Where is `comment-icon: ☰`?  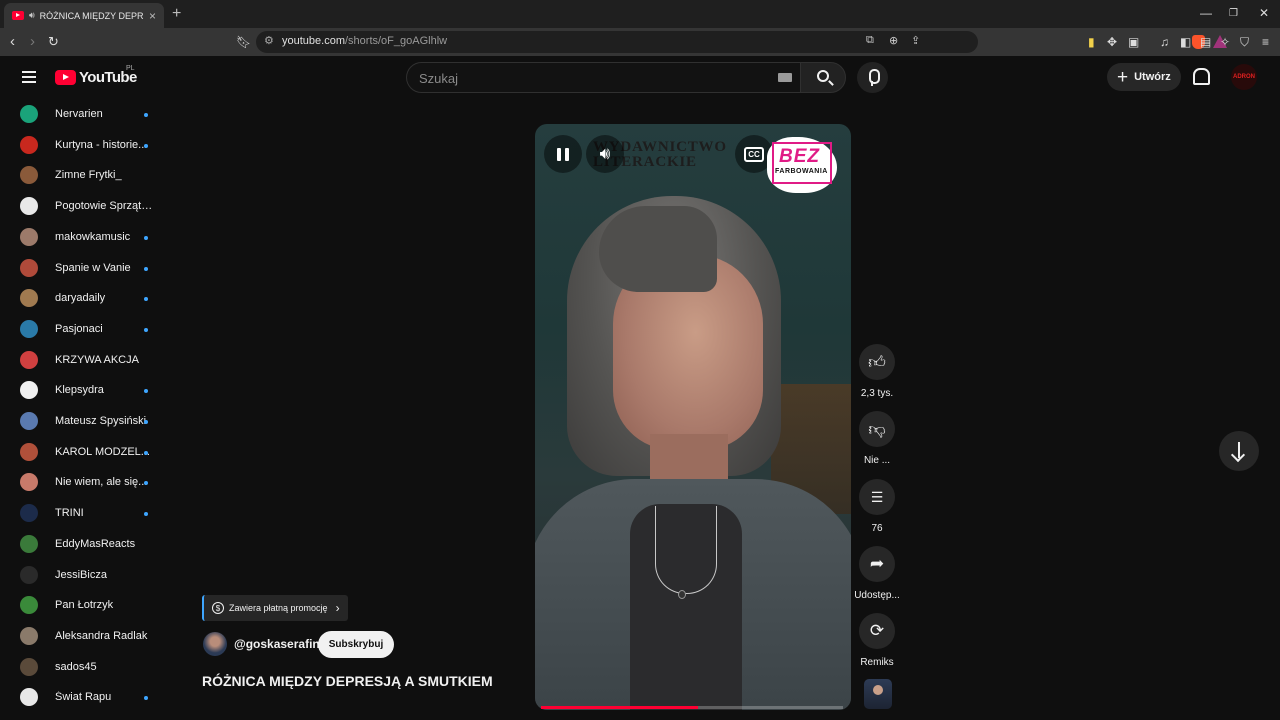
comment-icon: ☰ is located at coordinates (877, 496).